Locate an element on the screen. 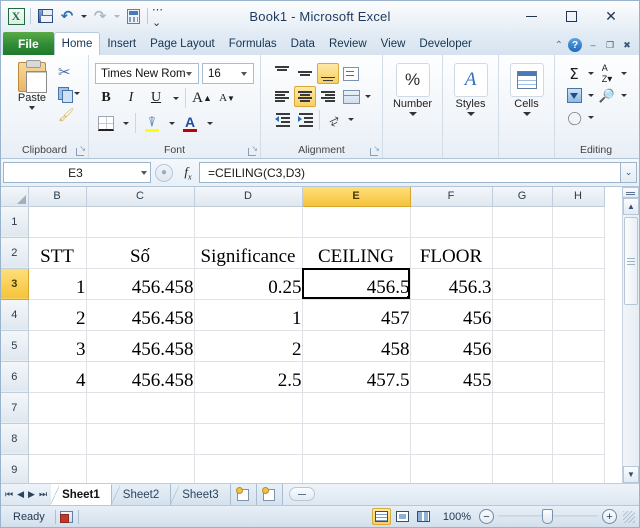 This screenshot has height=528, width=640. excel-logo-icon: X is located at coordinates (16, 16).